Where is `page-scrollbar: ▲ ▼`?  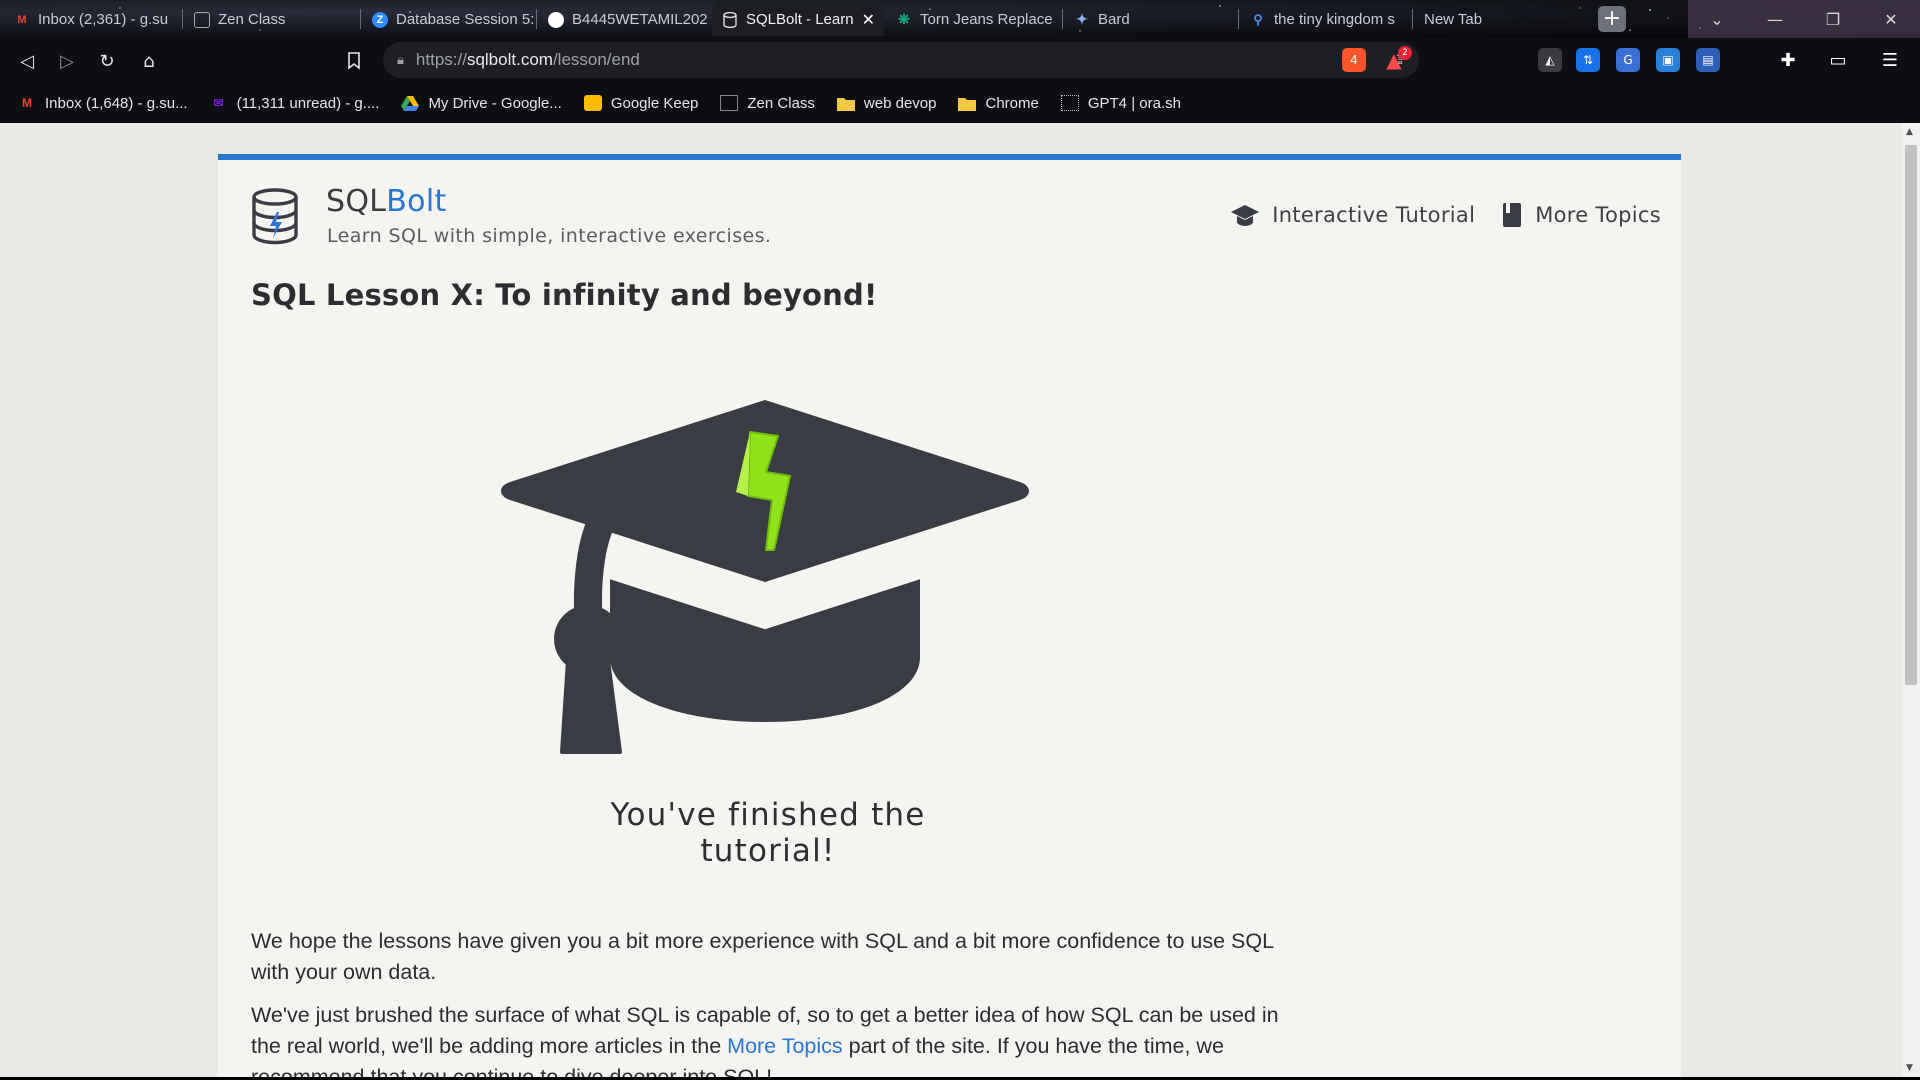 page-scrollbar: ▲ ▼ is located at coordinates (1911, 600).